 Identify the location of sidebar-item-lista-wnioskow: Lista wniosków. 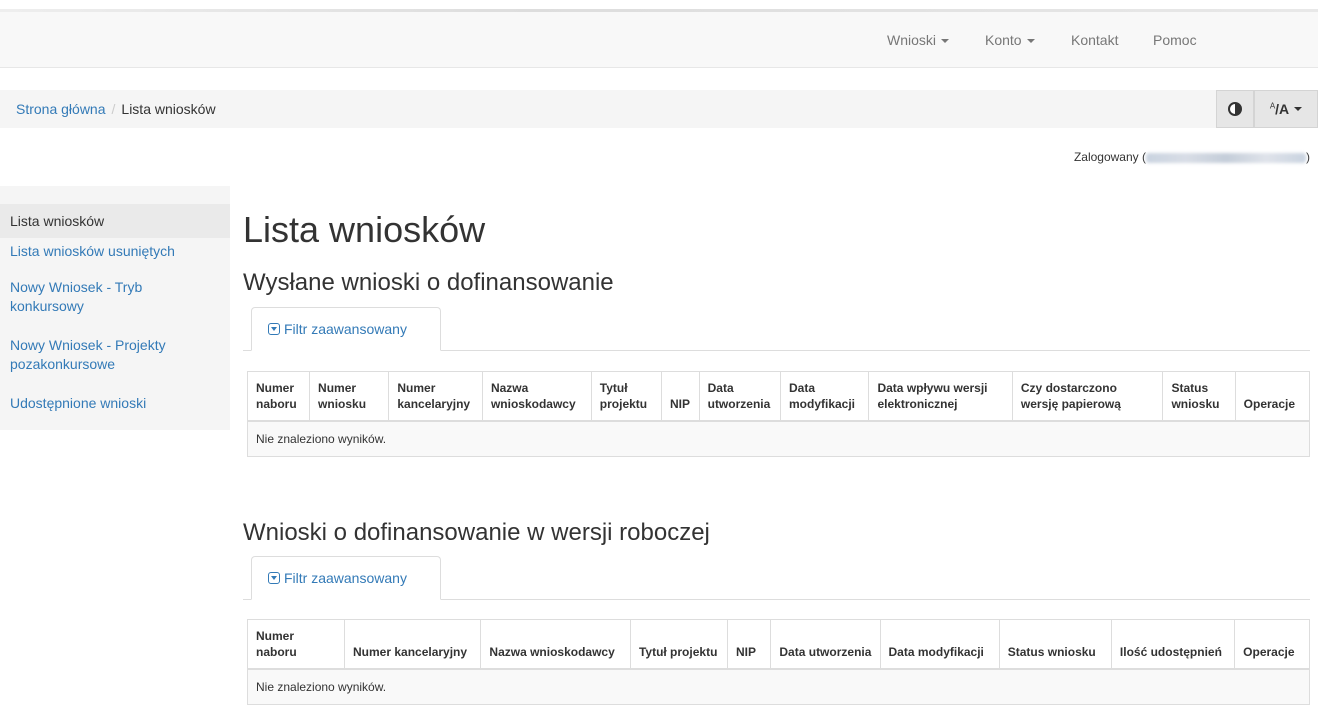
(115, 221).